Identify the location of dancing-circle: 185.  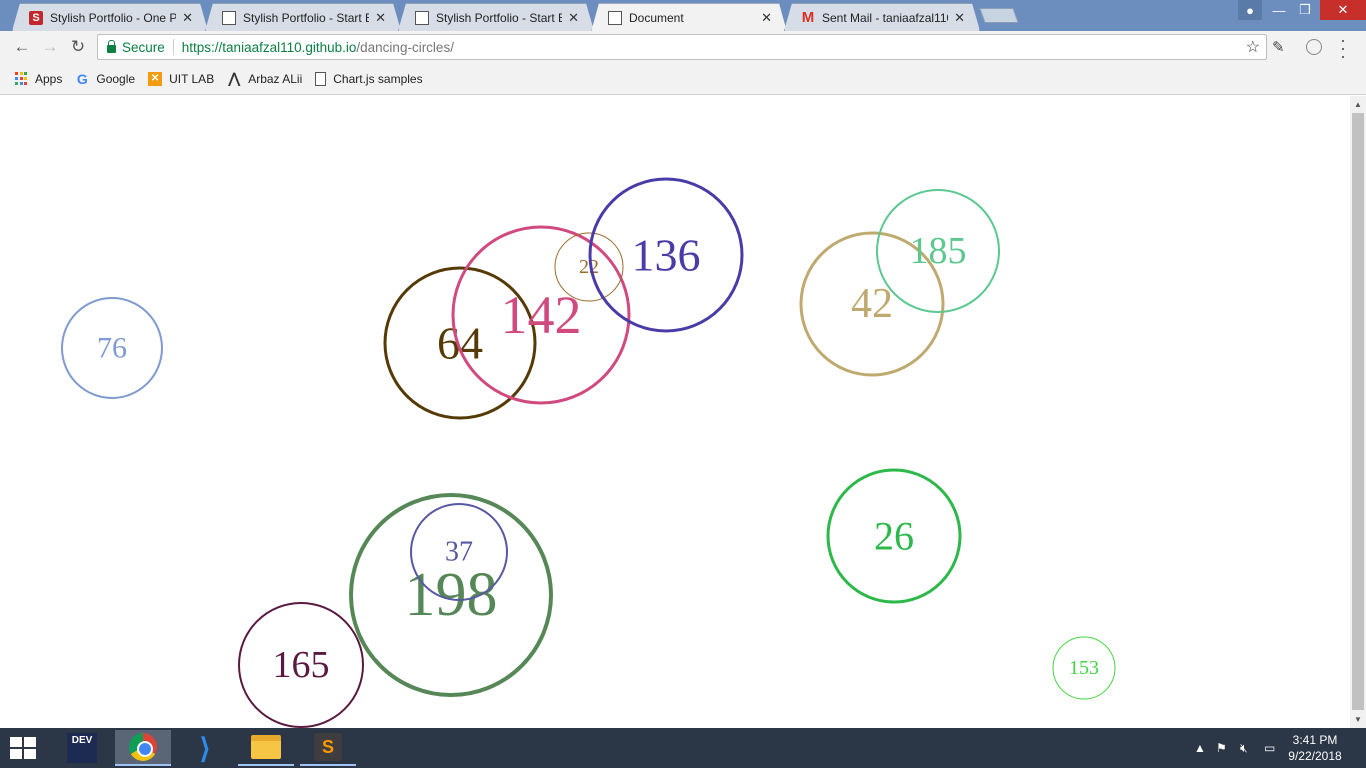
(938, 251).